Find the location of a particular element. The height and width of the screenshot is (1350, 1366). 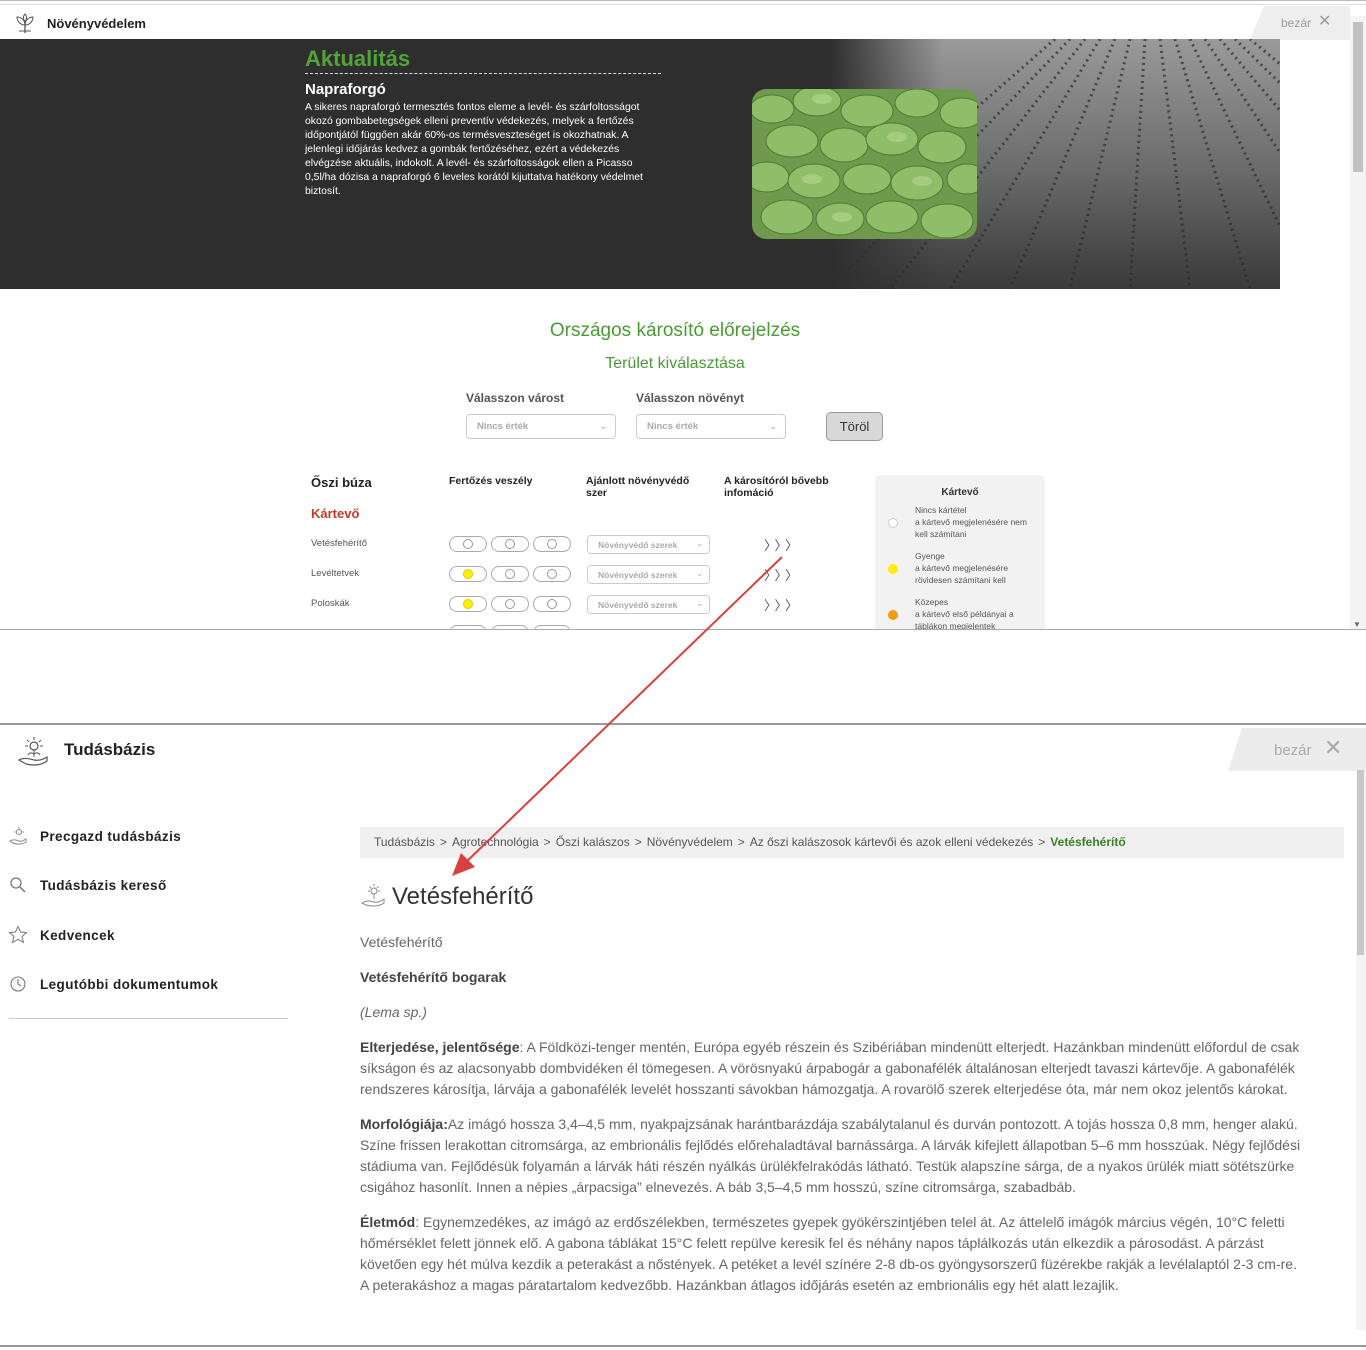

document-title: Vetésfehérítő is located at coordinates (463, 896).